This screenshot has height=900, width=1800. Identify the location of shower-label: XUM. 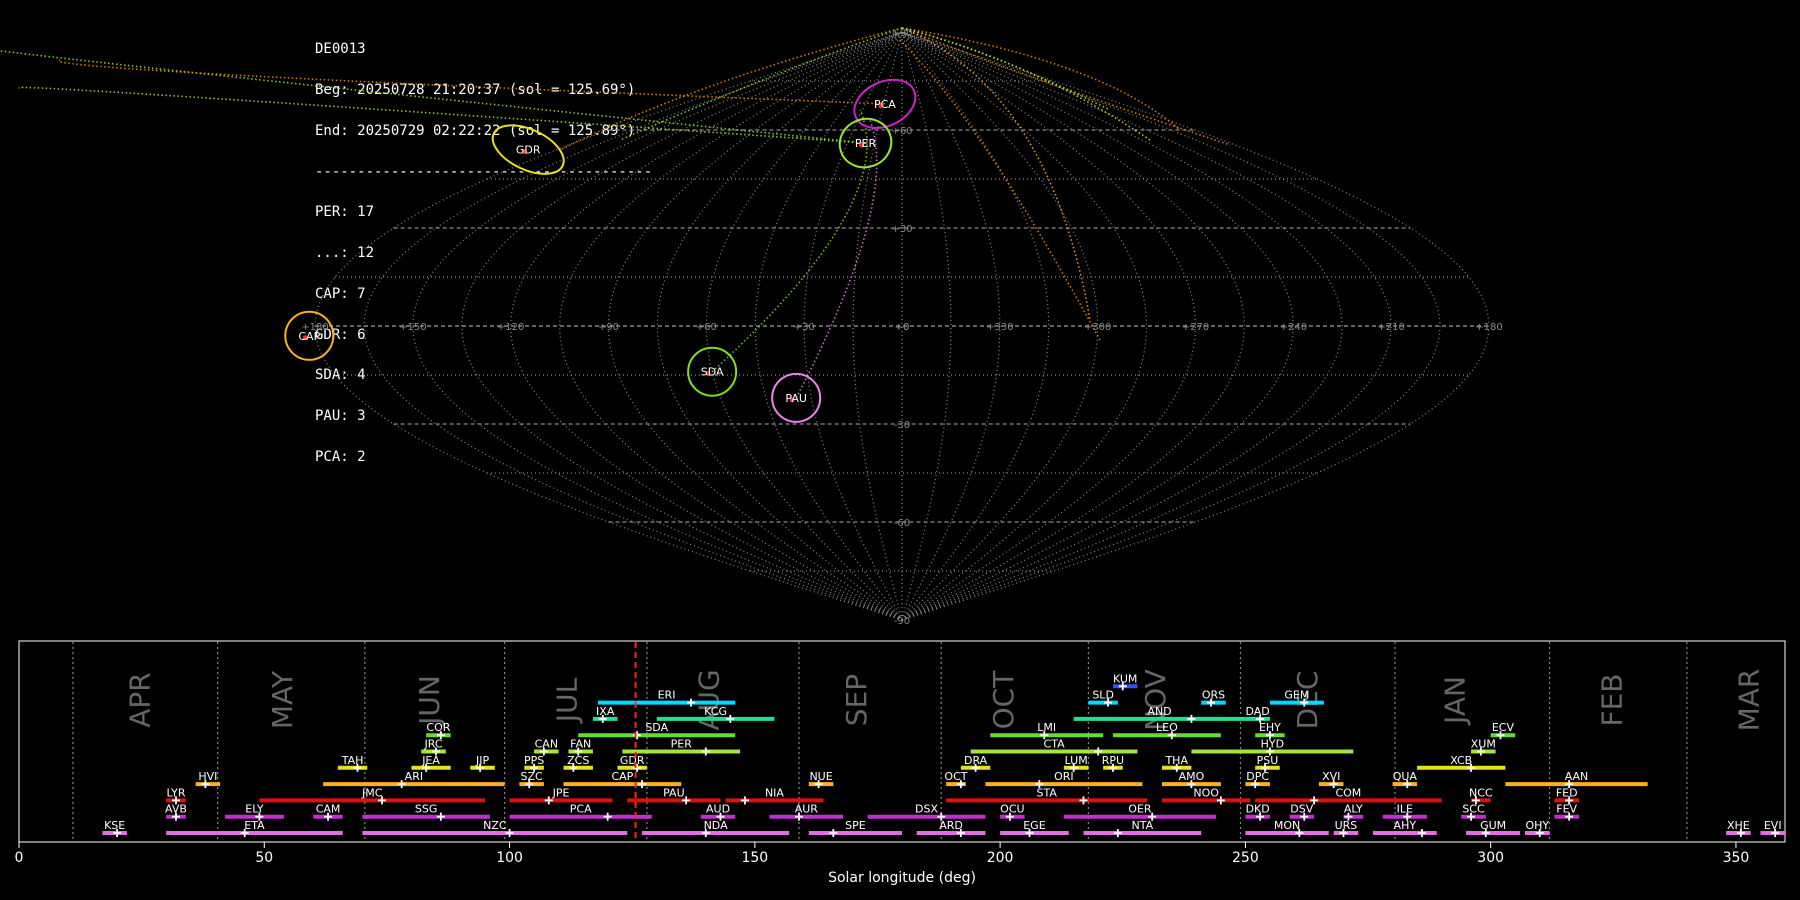
(1483, 744).